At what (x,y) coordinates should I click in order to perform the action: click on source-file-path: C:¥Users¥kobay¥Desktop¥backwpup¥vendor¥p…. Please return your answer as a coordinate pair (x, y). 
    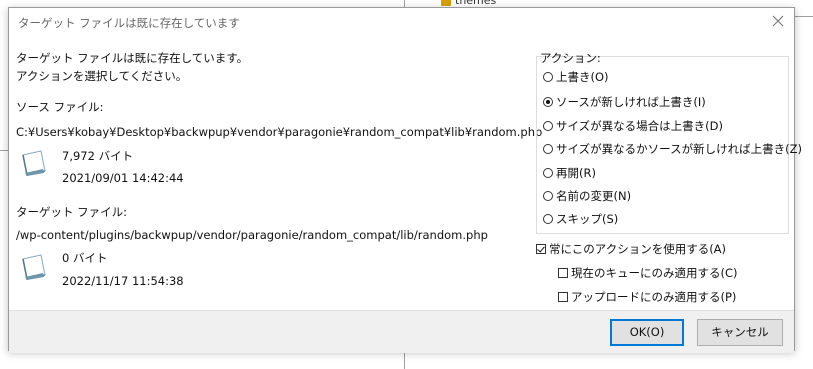
    Looking at the image, I should click on (279, 132).